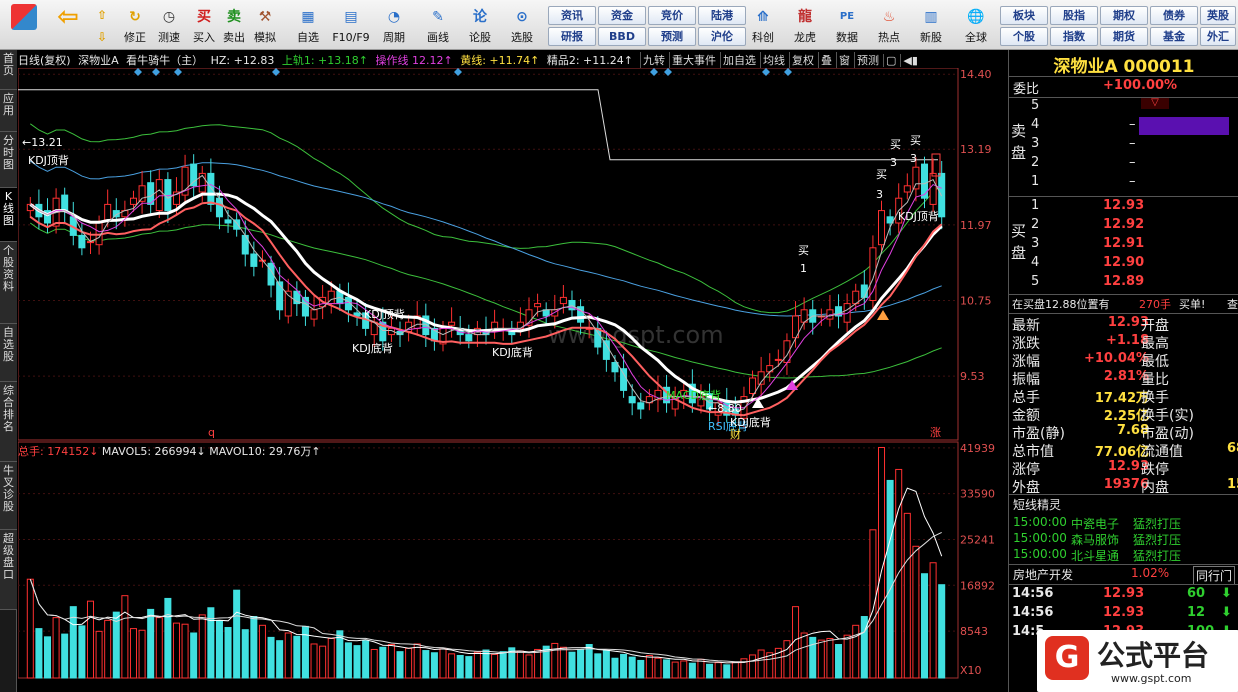 The height and width of the screenshot is (692, 1238). What do you see at coordinates (1123, 305) in the screenshot?
I see `bid-alert-row: 在买盘12.88位置有 270手 买单! 查` at bounding box center [1123, 305].